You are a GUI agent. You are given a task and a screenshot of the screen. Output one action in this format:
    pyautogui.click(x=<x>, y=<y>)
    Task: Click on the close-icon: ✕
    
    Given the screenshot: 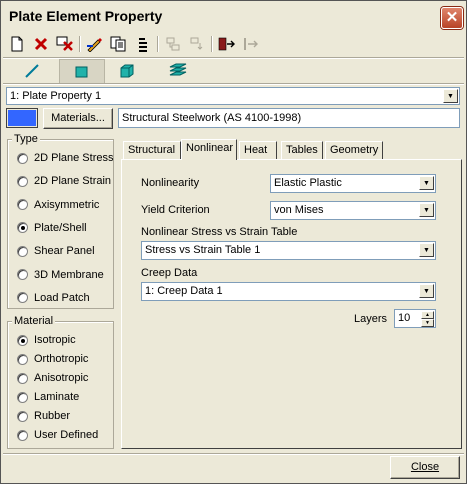 What is the action you would take?
    pyautogui.click(x=452, y=17)
    